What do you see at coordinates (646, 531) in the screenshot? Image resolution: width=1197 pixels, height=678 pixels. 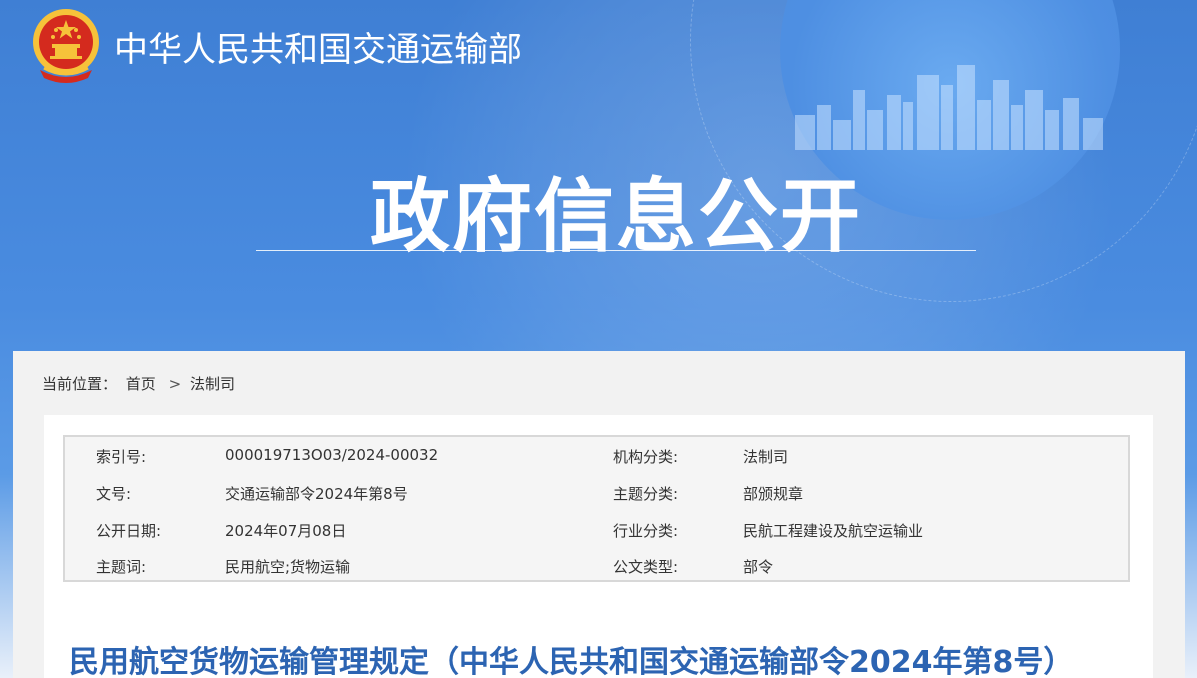 I see `meta-key: 行业分类:` at bounding box center [646, 531].